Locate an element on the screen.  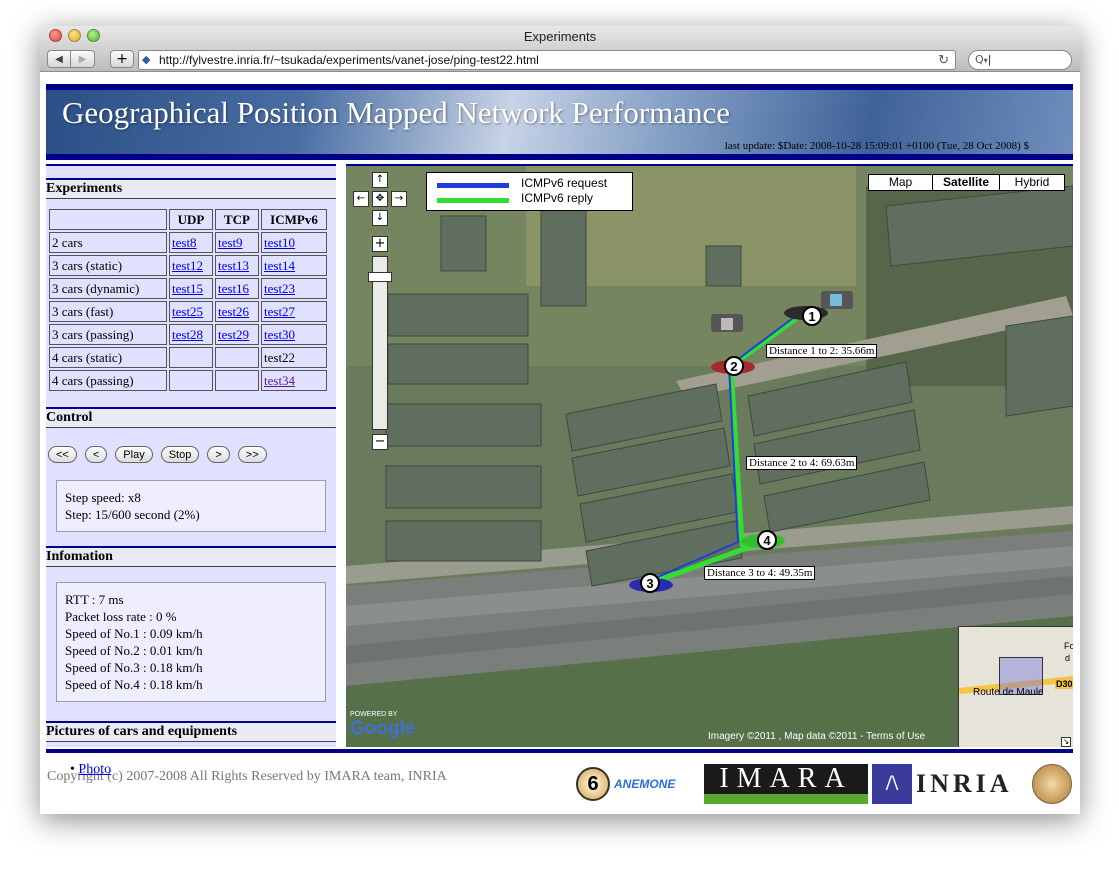
node-marker-4: 4 is located at coordinates (767, 540).